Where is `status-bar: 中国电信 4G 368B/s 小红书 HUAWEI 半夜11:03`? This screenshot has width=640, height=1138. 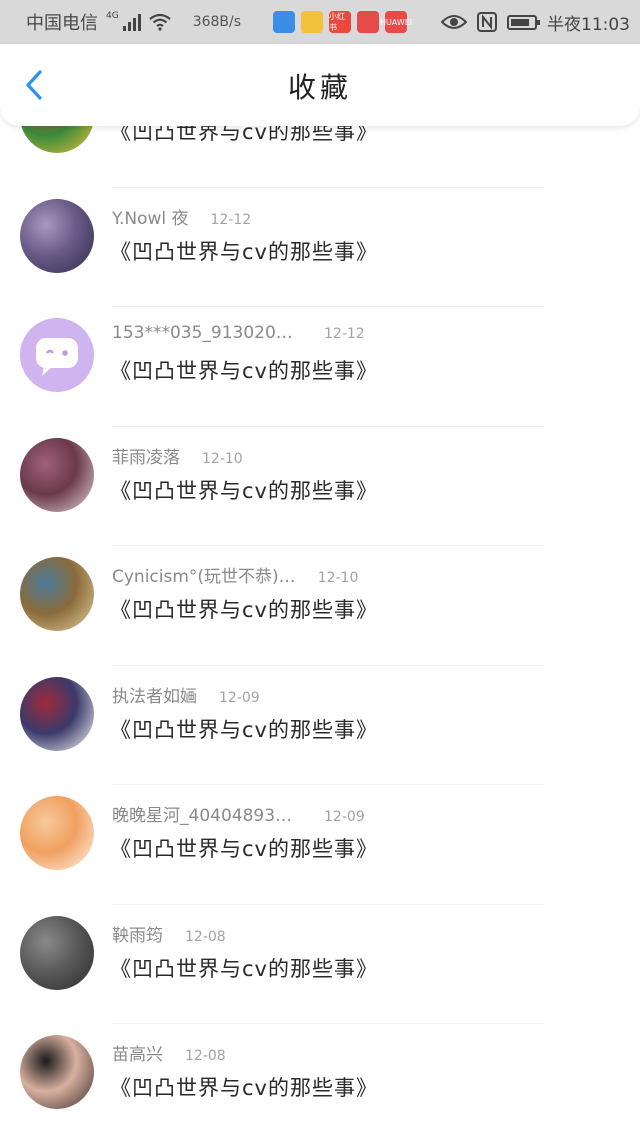
status-bar: 中国电信 4G 368B/s 小红书 HUAWEI 半夜11:03 is located at coordinates (320, 22).